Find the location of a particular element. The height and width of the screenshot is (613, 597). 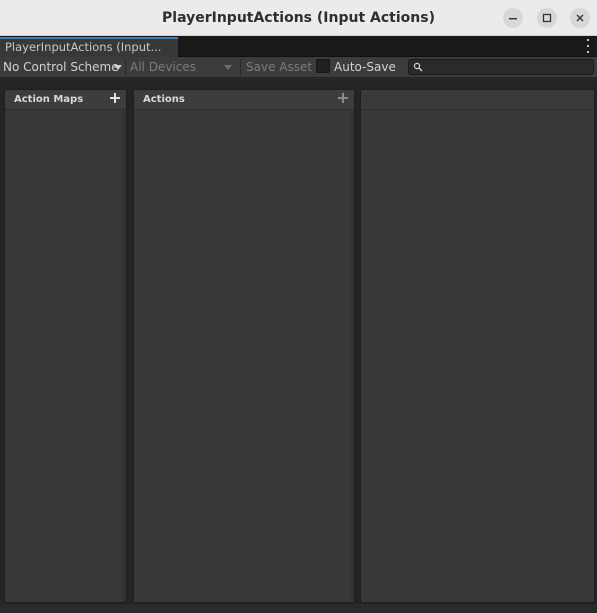

action-maps-header: Action Maps is located at coordinates (65, 100).